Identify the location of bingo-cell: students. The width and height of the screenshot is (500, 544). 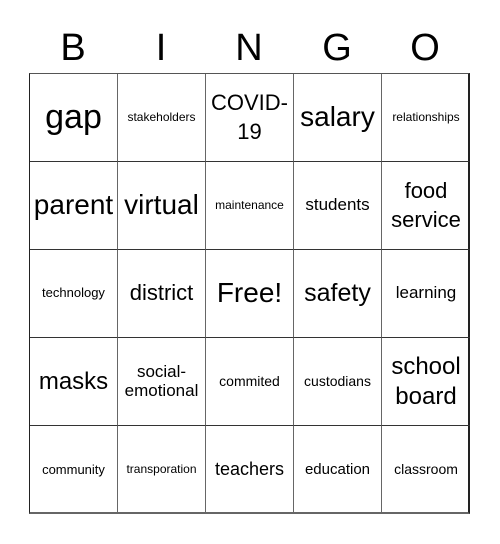
(338, 206).